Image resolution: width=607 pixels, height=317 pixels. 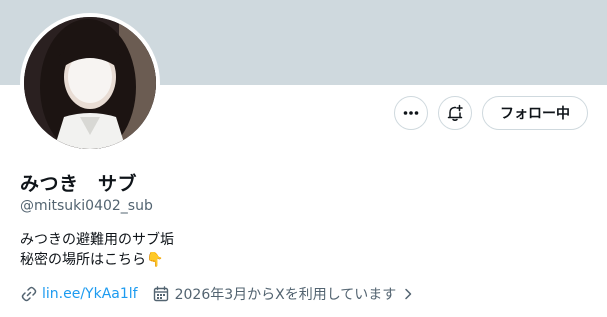 What do you see at coordinates (535, 113) in the screenshot?
I see `following-button: フォロー中` at bounding box center [535, 113].